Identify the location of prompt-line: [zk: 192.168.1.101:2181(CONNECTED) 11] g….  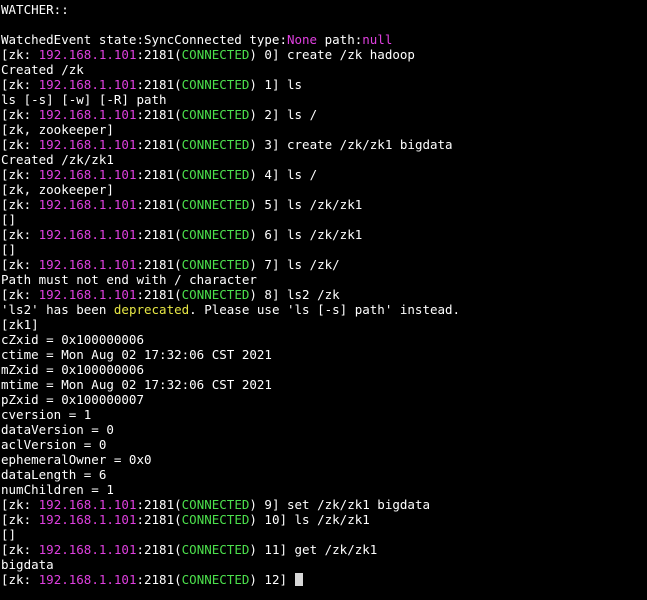
(324, 549).